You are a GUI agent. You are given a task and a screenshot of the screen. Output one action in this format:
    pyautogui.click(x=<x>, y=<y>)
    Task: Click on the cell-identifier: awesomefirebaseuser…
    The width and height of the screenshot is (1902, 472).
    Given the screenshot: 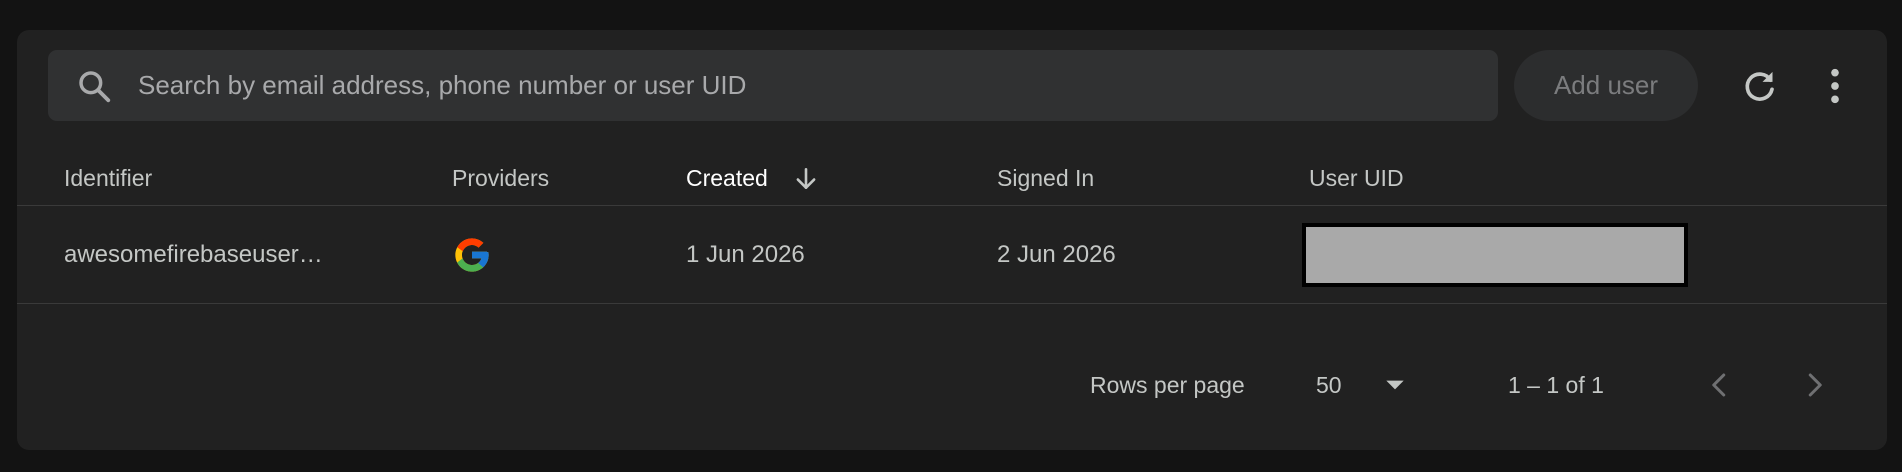 What is the action you would take?
    pyautogui.click(x=193, y=254)
    